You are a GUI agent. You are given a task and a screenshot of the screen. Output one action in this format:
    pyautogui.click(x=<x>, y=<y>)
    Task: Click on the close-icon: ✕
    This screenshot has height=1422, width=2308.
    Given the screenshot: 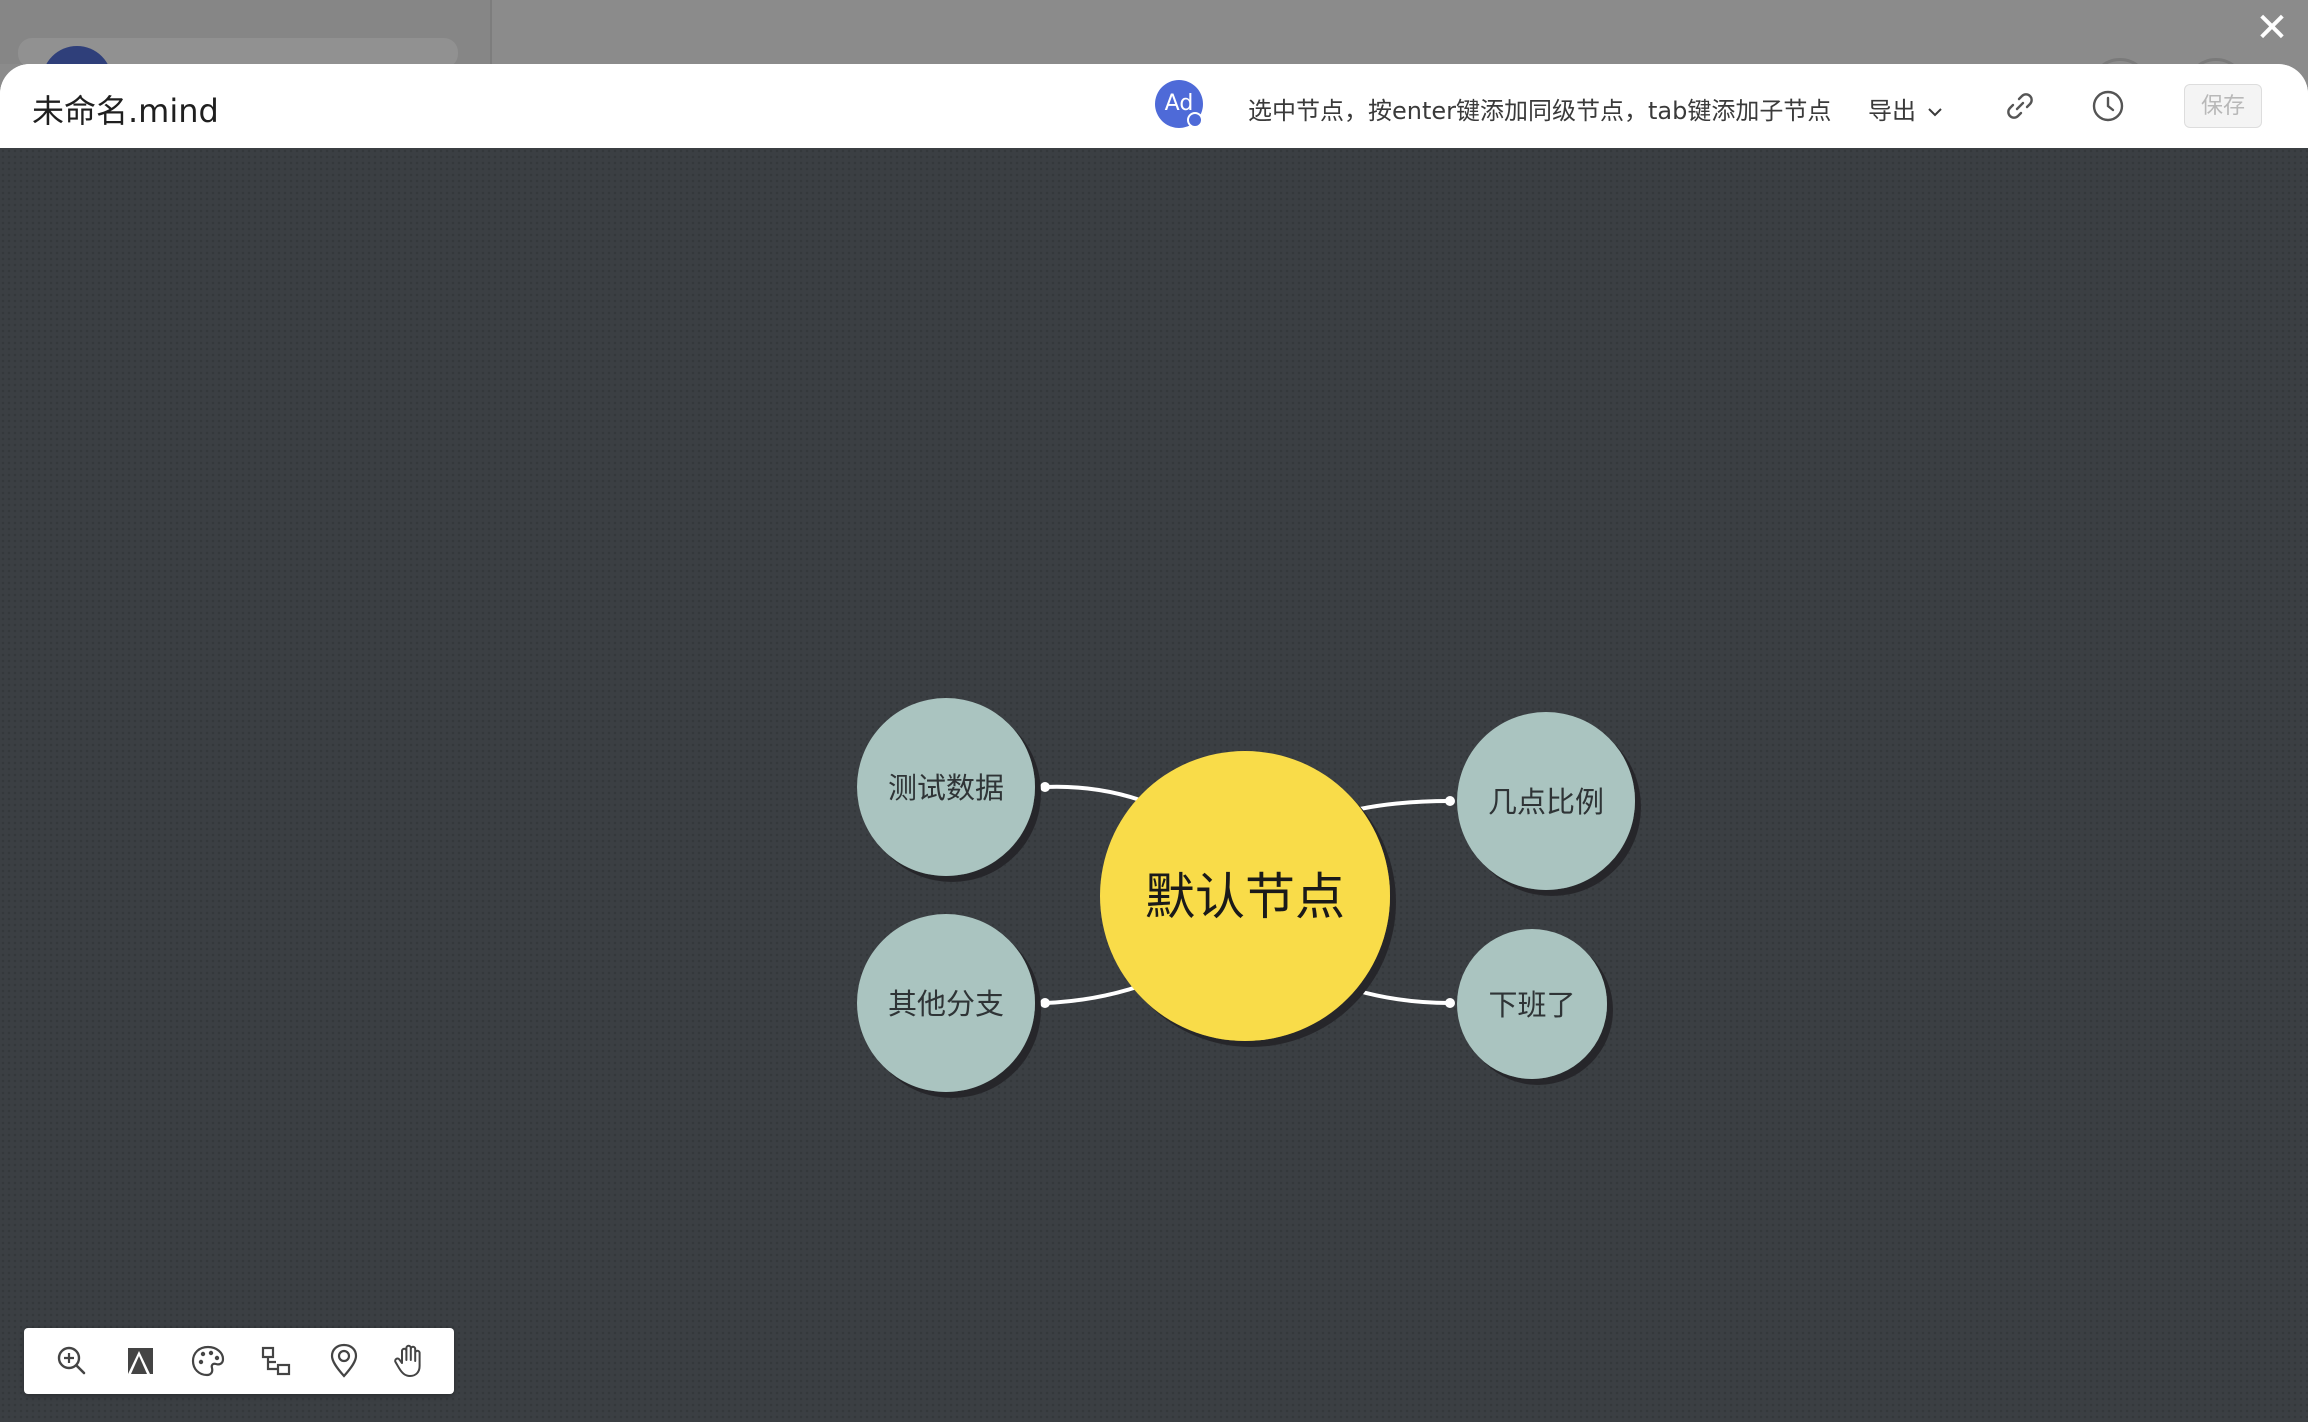 What is the action you would take?
    pyautogui.click(x=2272, y=28)
    